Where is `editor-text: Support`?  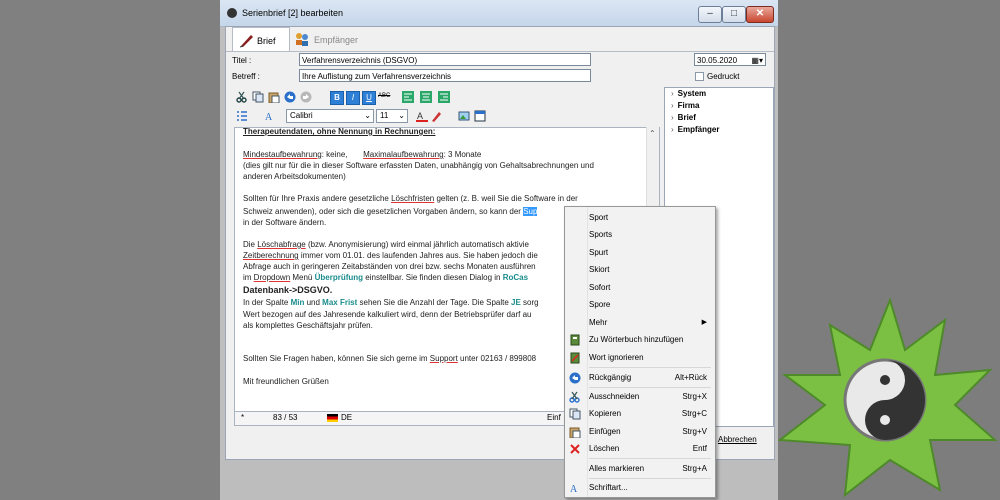 editor-text: Support is located at coordinates (443, 358).